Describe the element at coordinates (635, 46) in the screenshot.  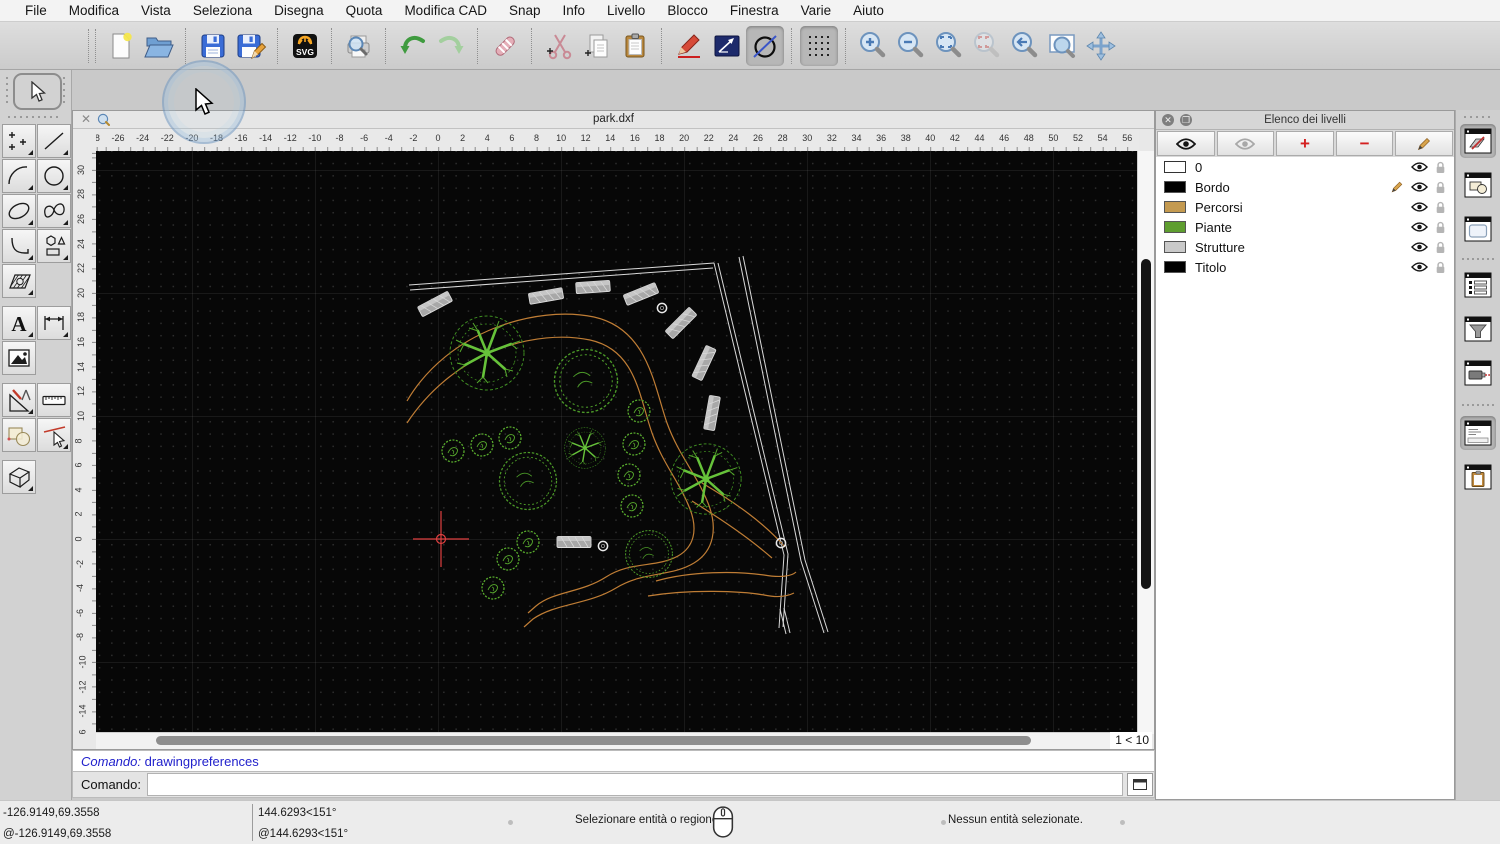
I see `paste-button` at that location.